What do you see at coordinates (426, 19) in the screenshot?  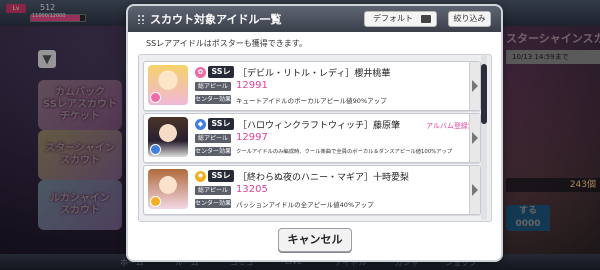 I see `sort-icon` at bounding box center [426, 19].